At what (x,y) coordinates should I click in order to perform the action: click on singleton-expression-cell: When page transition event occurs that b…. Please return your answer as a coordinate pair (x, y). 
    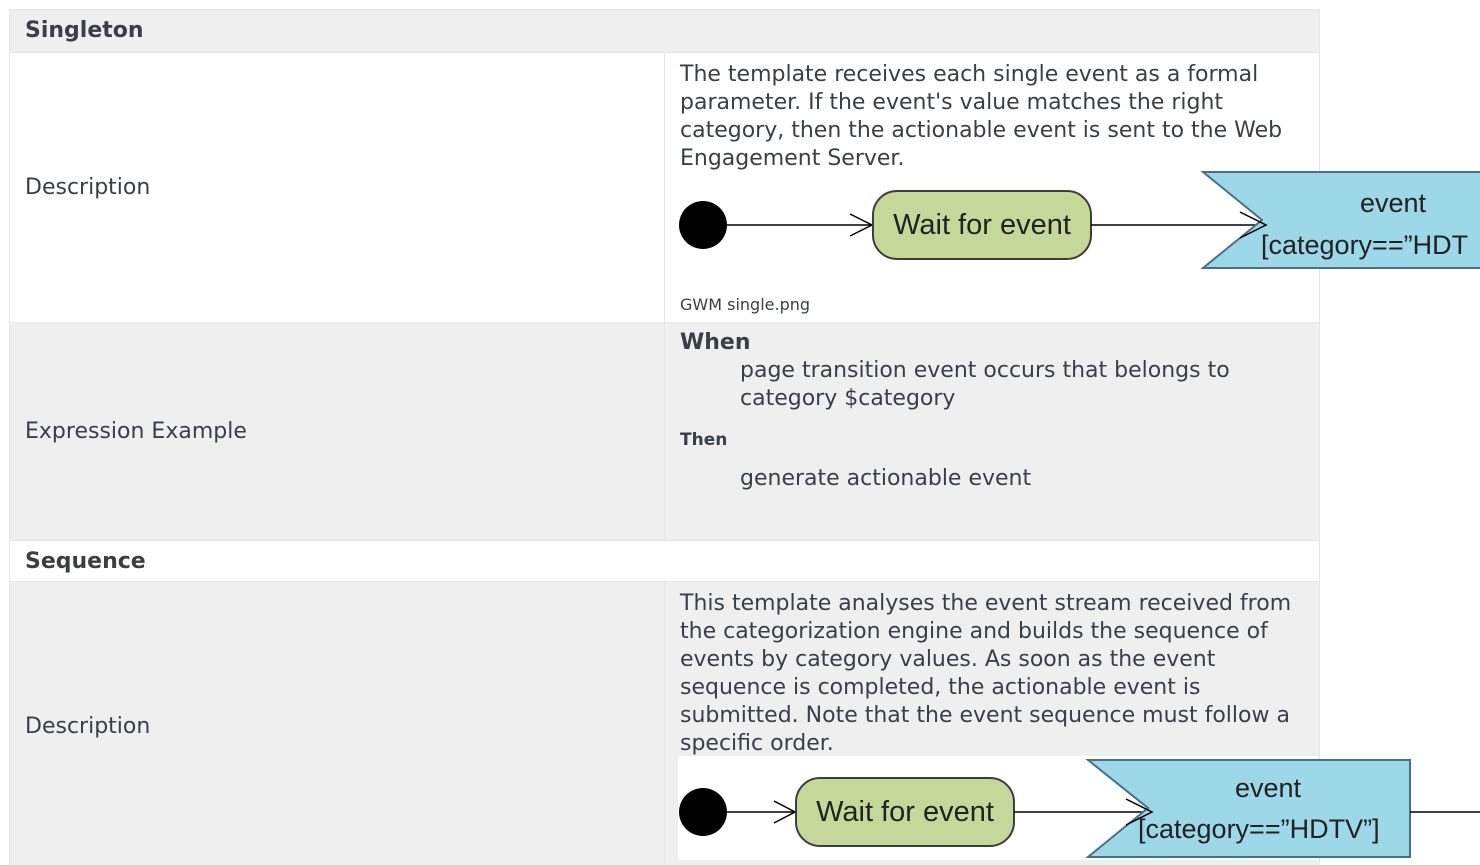
    Looking at the image, I should click on (992, 431).